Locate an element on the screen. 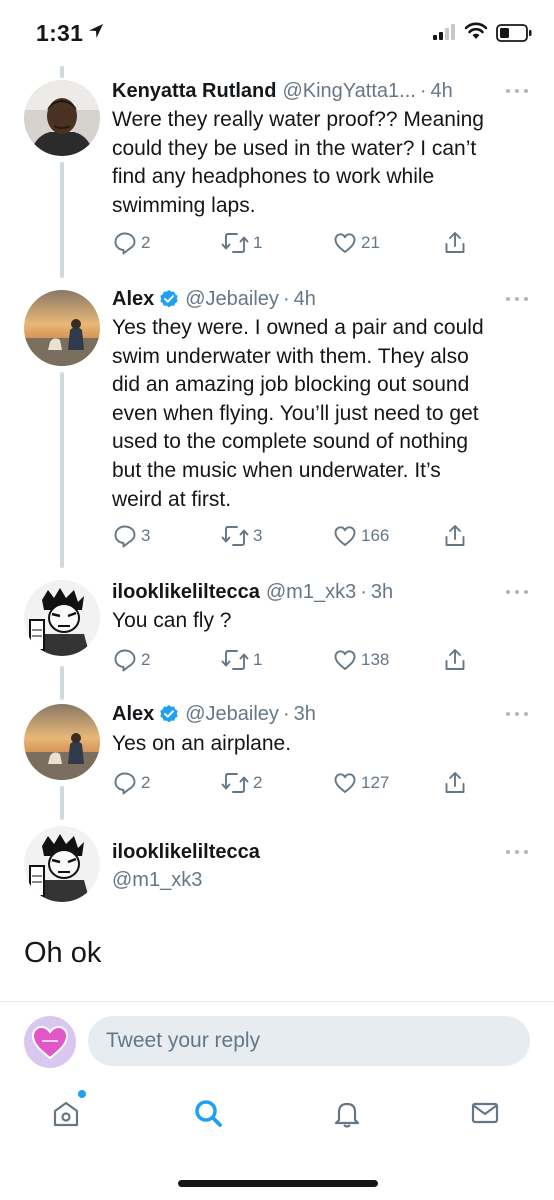  focused-name: ilooklikeliltecca is located at coordinates (186, 852).